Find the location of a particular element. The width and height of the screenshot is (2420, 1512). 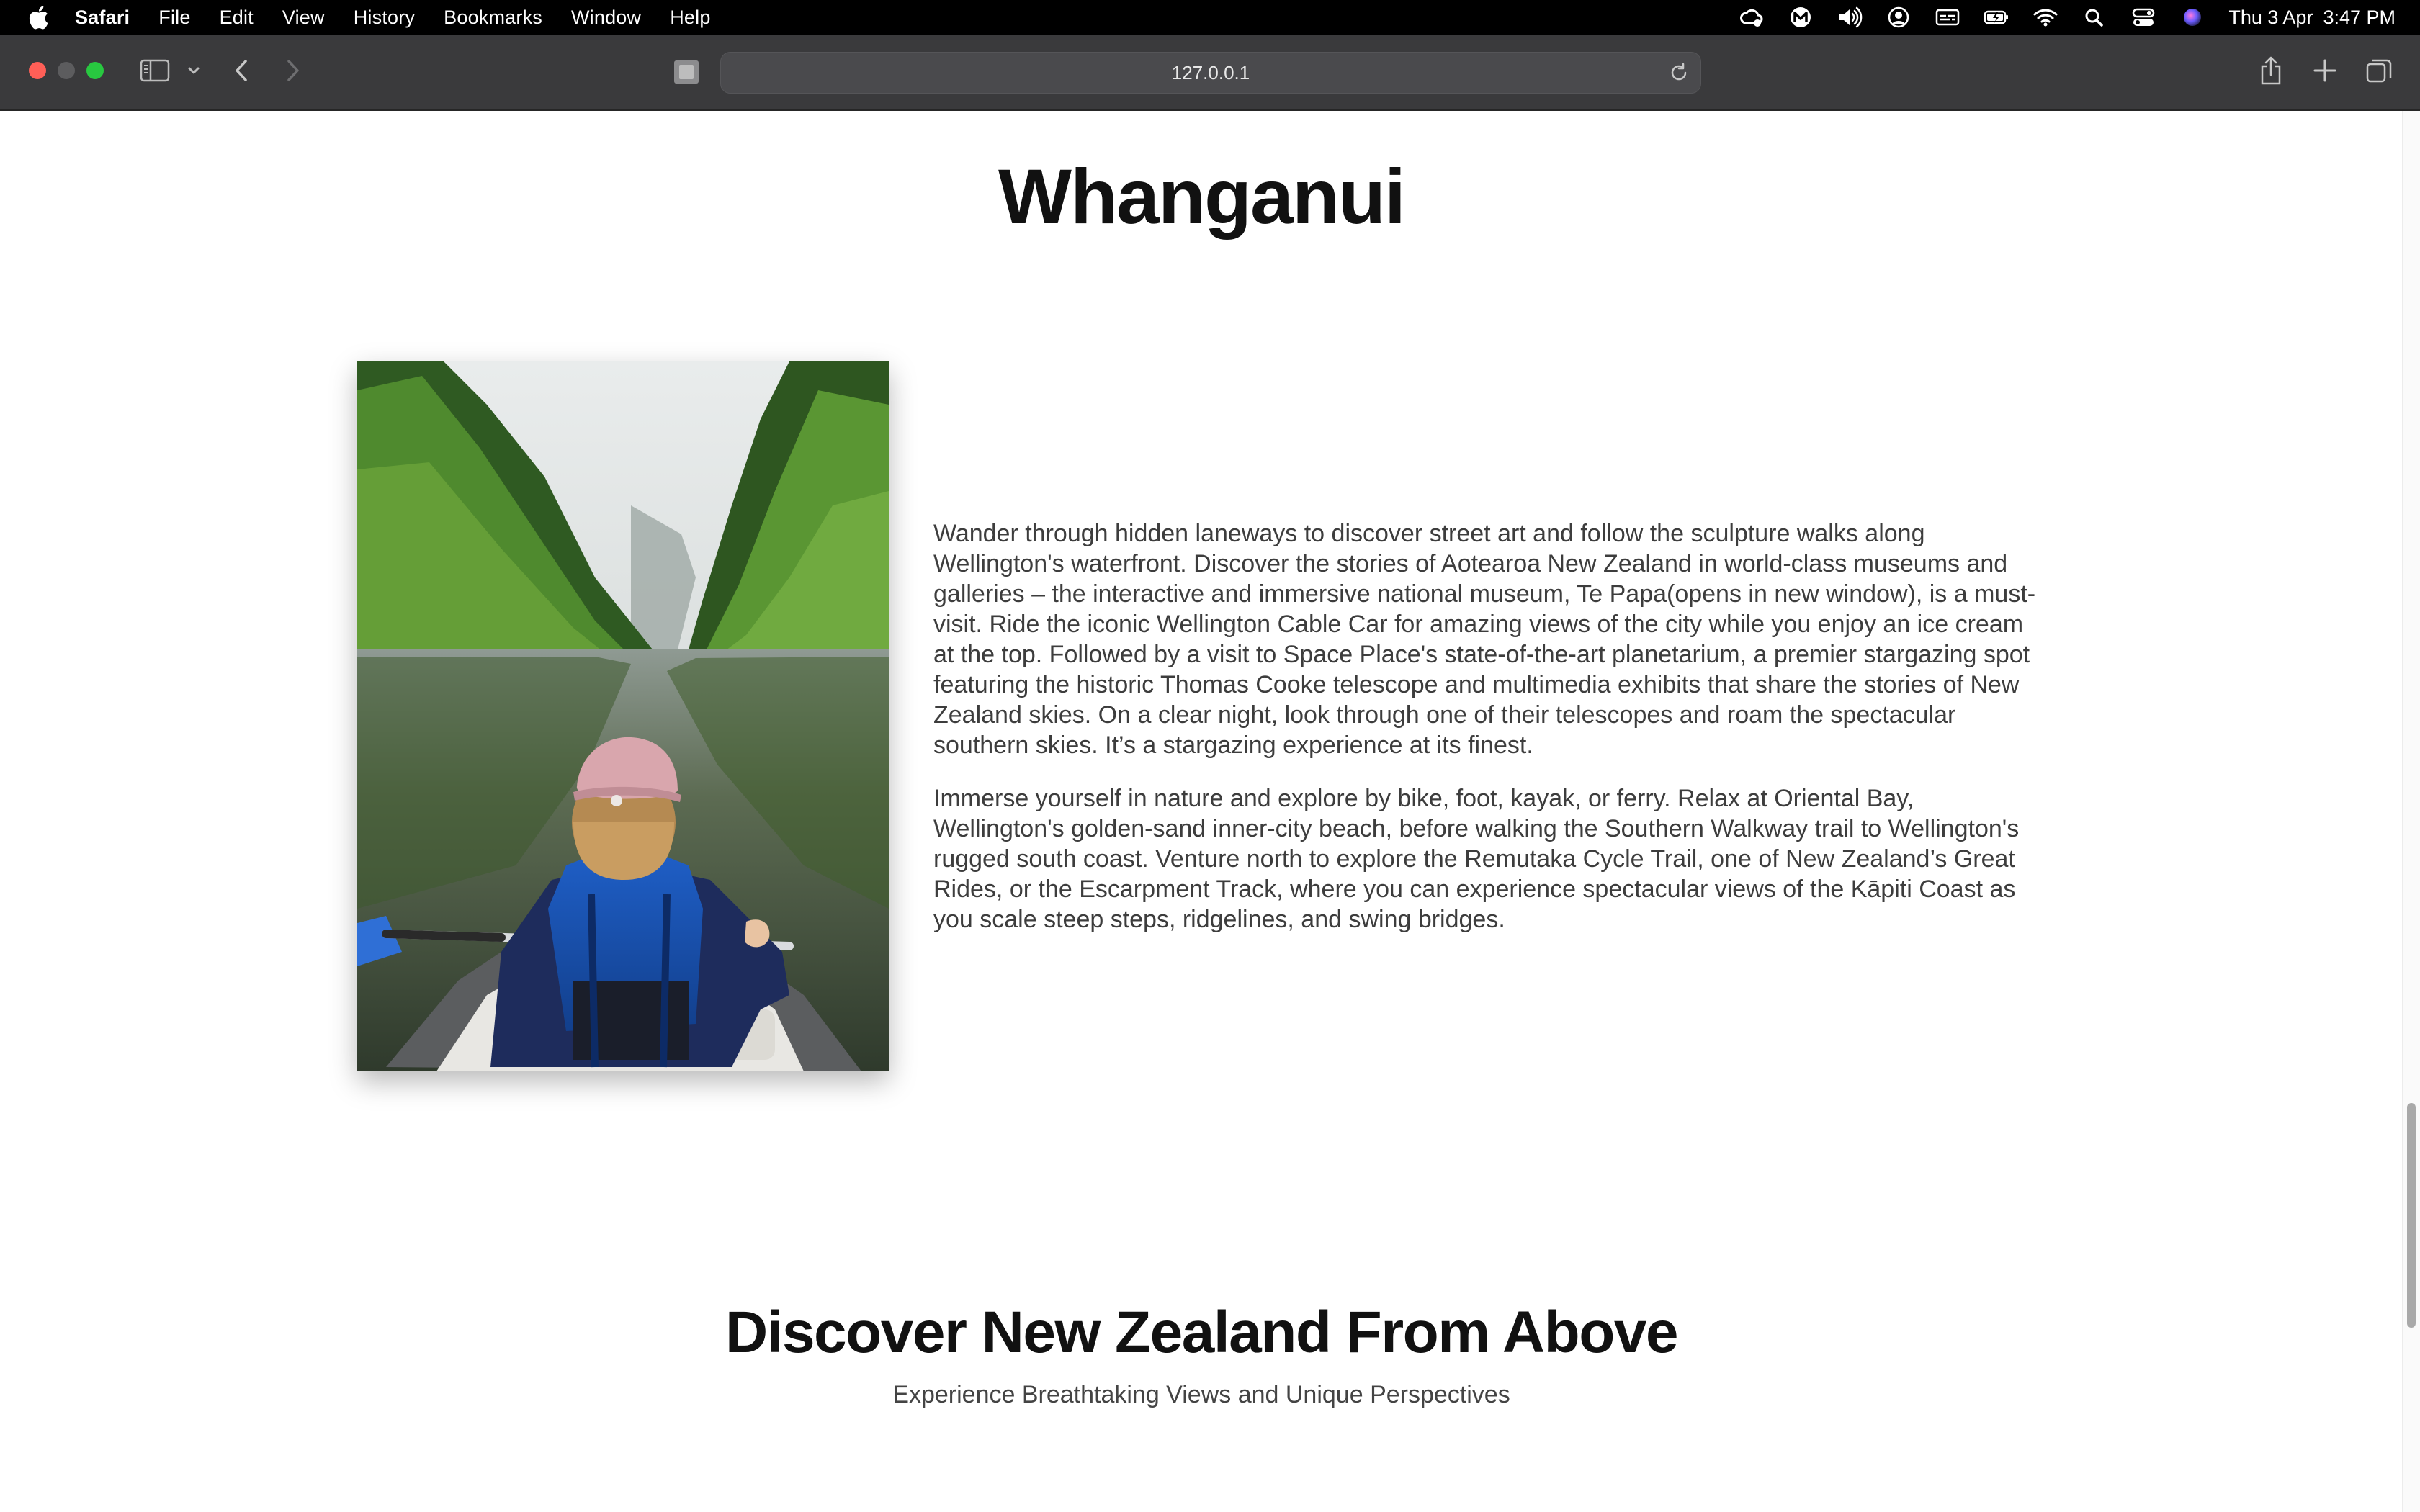

menu-edit: Edit is located at coordinates (237, 17).